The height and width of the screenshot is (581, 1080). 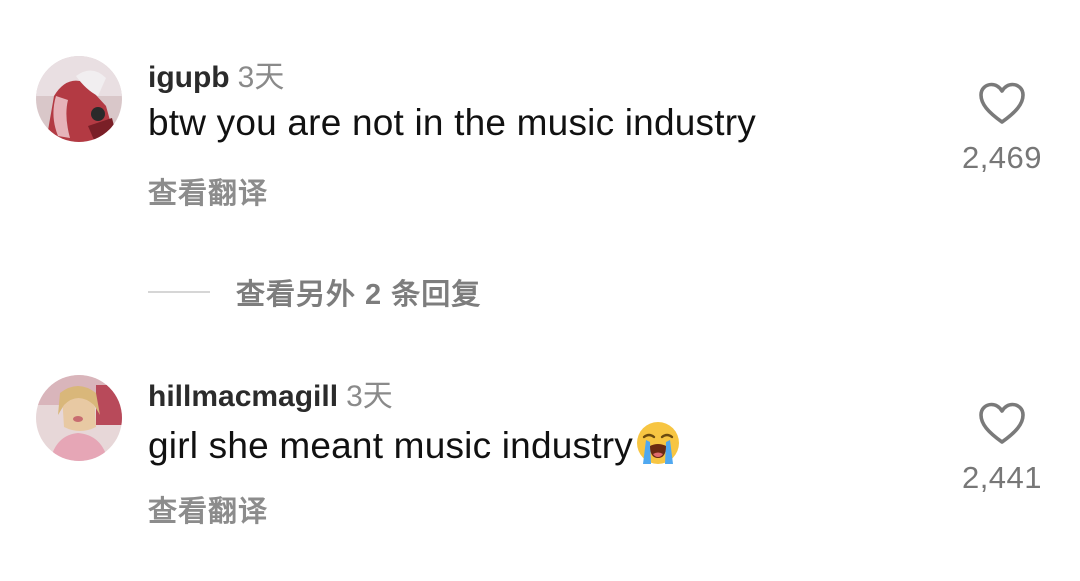 I want to click on username: hillmacmagill, so click(x=243, y=396).